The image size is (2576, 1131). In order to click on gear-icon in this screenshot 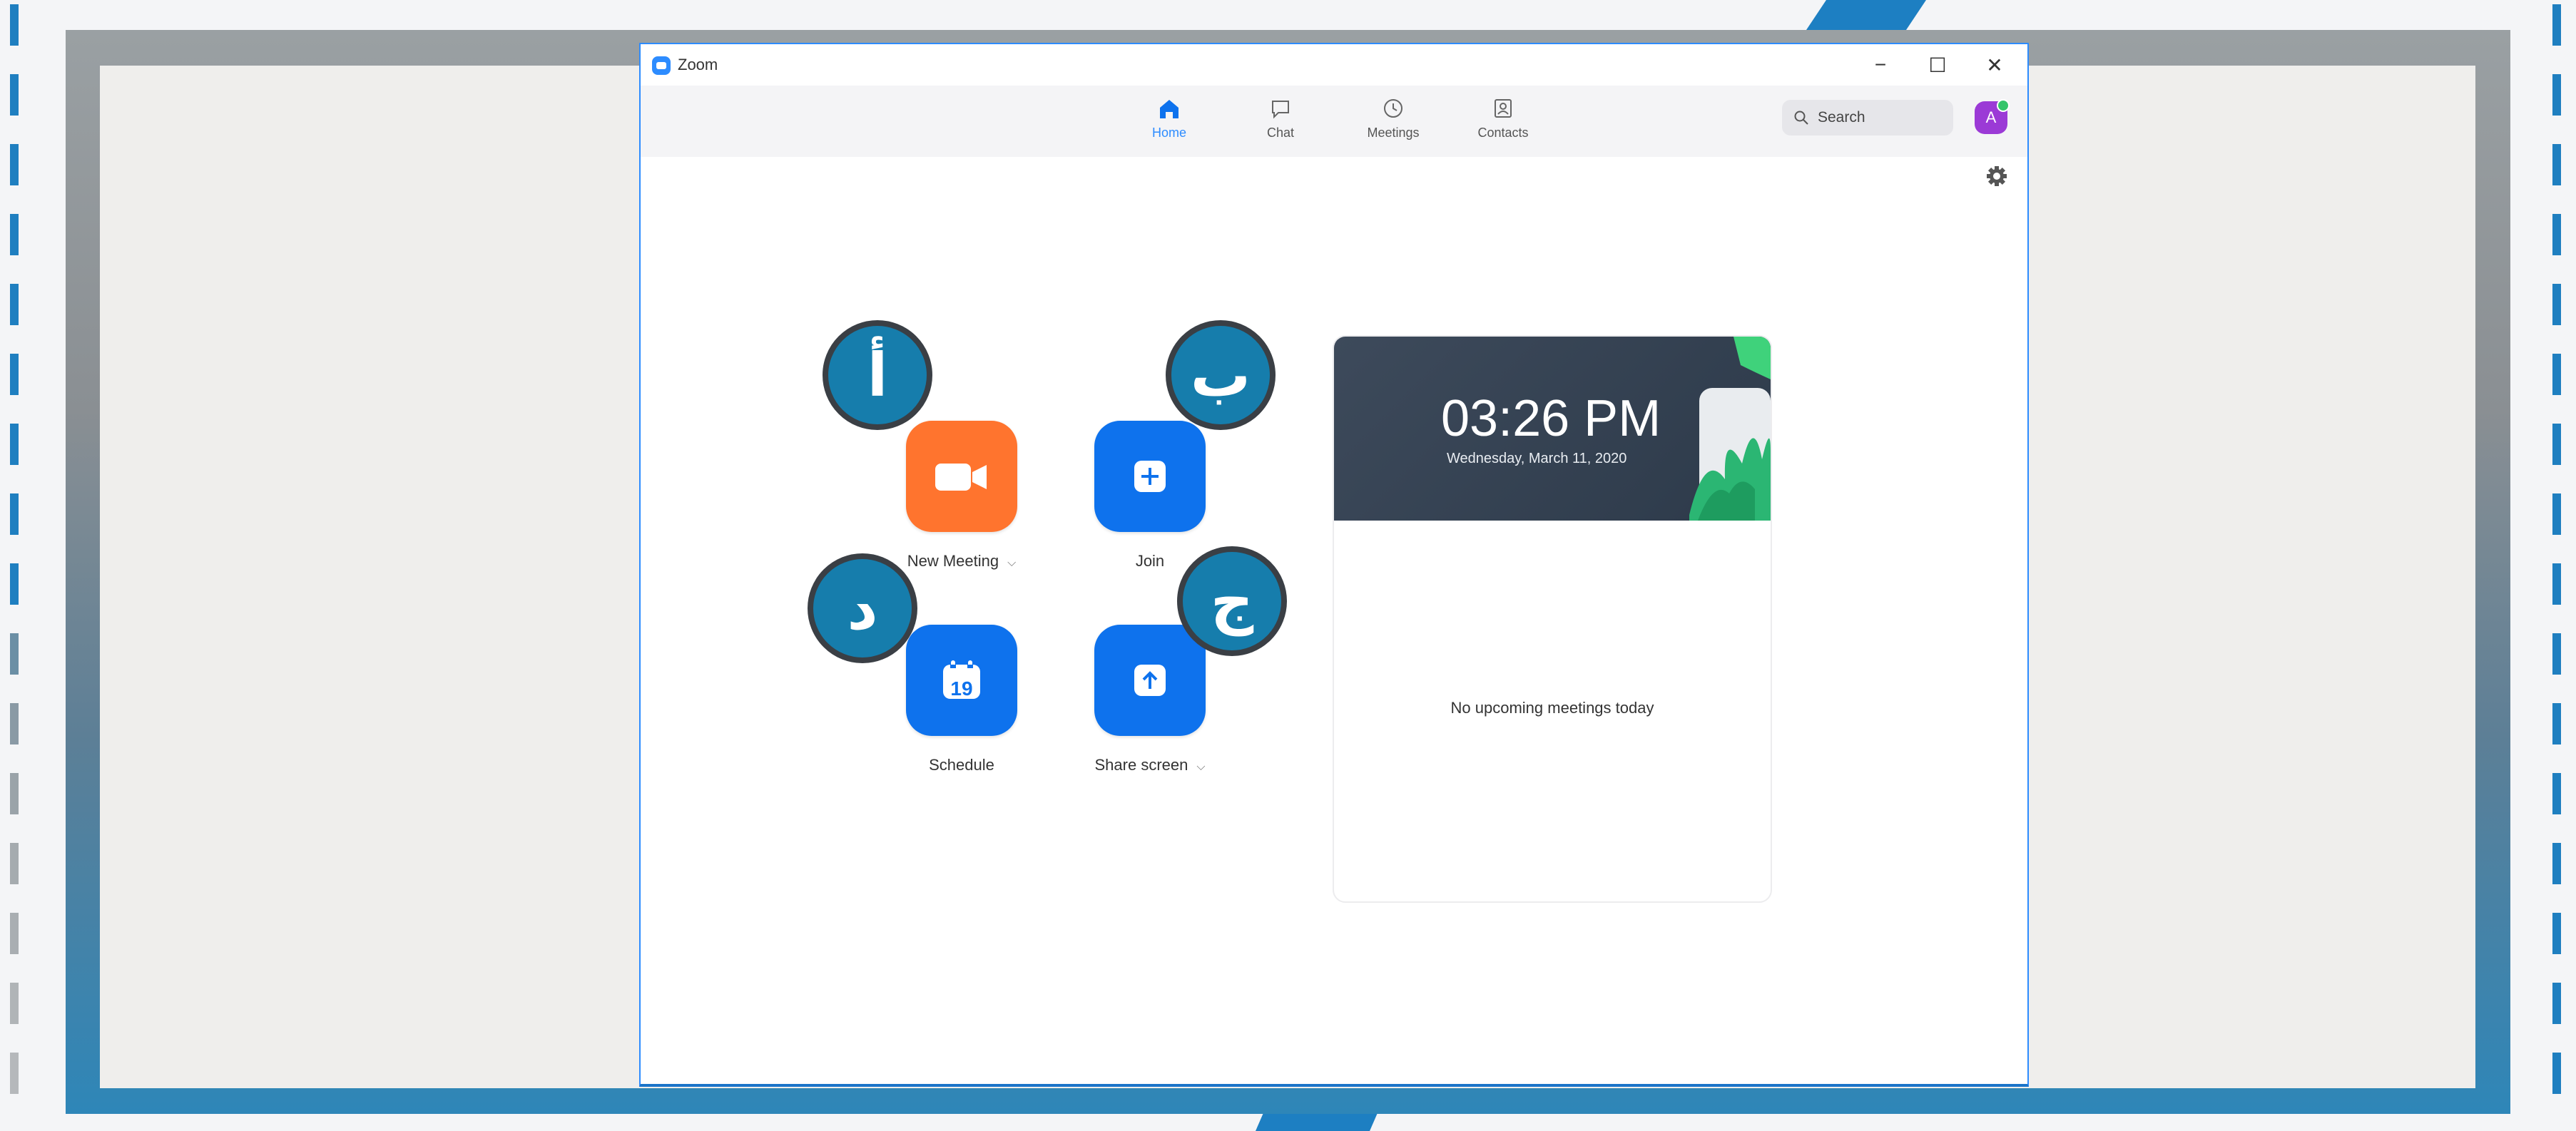, I will do `click(1997, 176)`.